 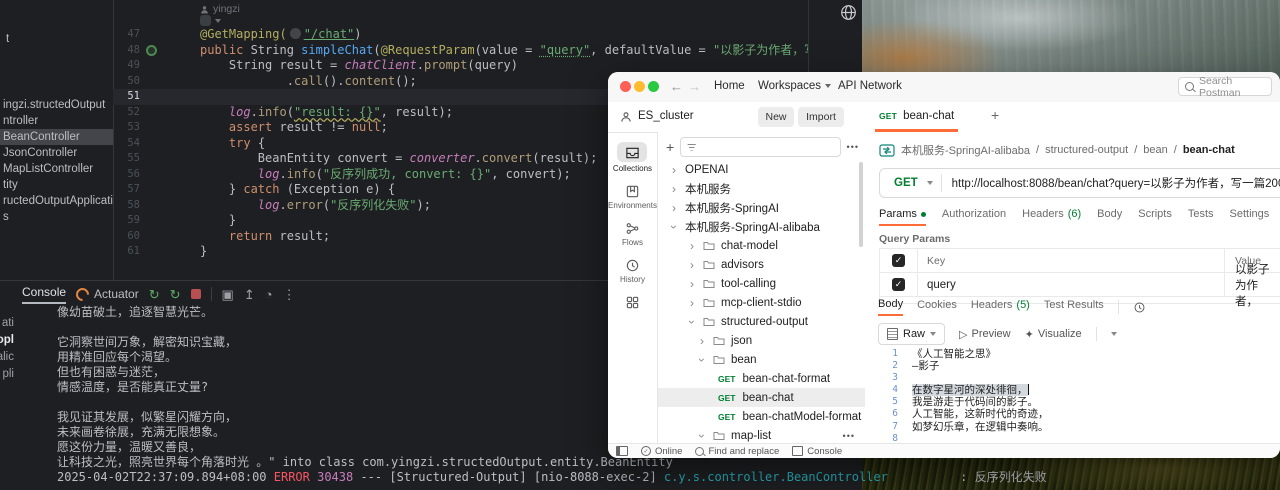 I want to click on tab-response-headers: Headers (5), so click(x=1000, y=307).